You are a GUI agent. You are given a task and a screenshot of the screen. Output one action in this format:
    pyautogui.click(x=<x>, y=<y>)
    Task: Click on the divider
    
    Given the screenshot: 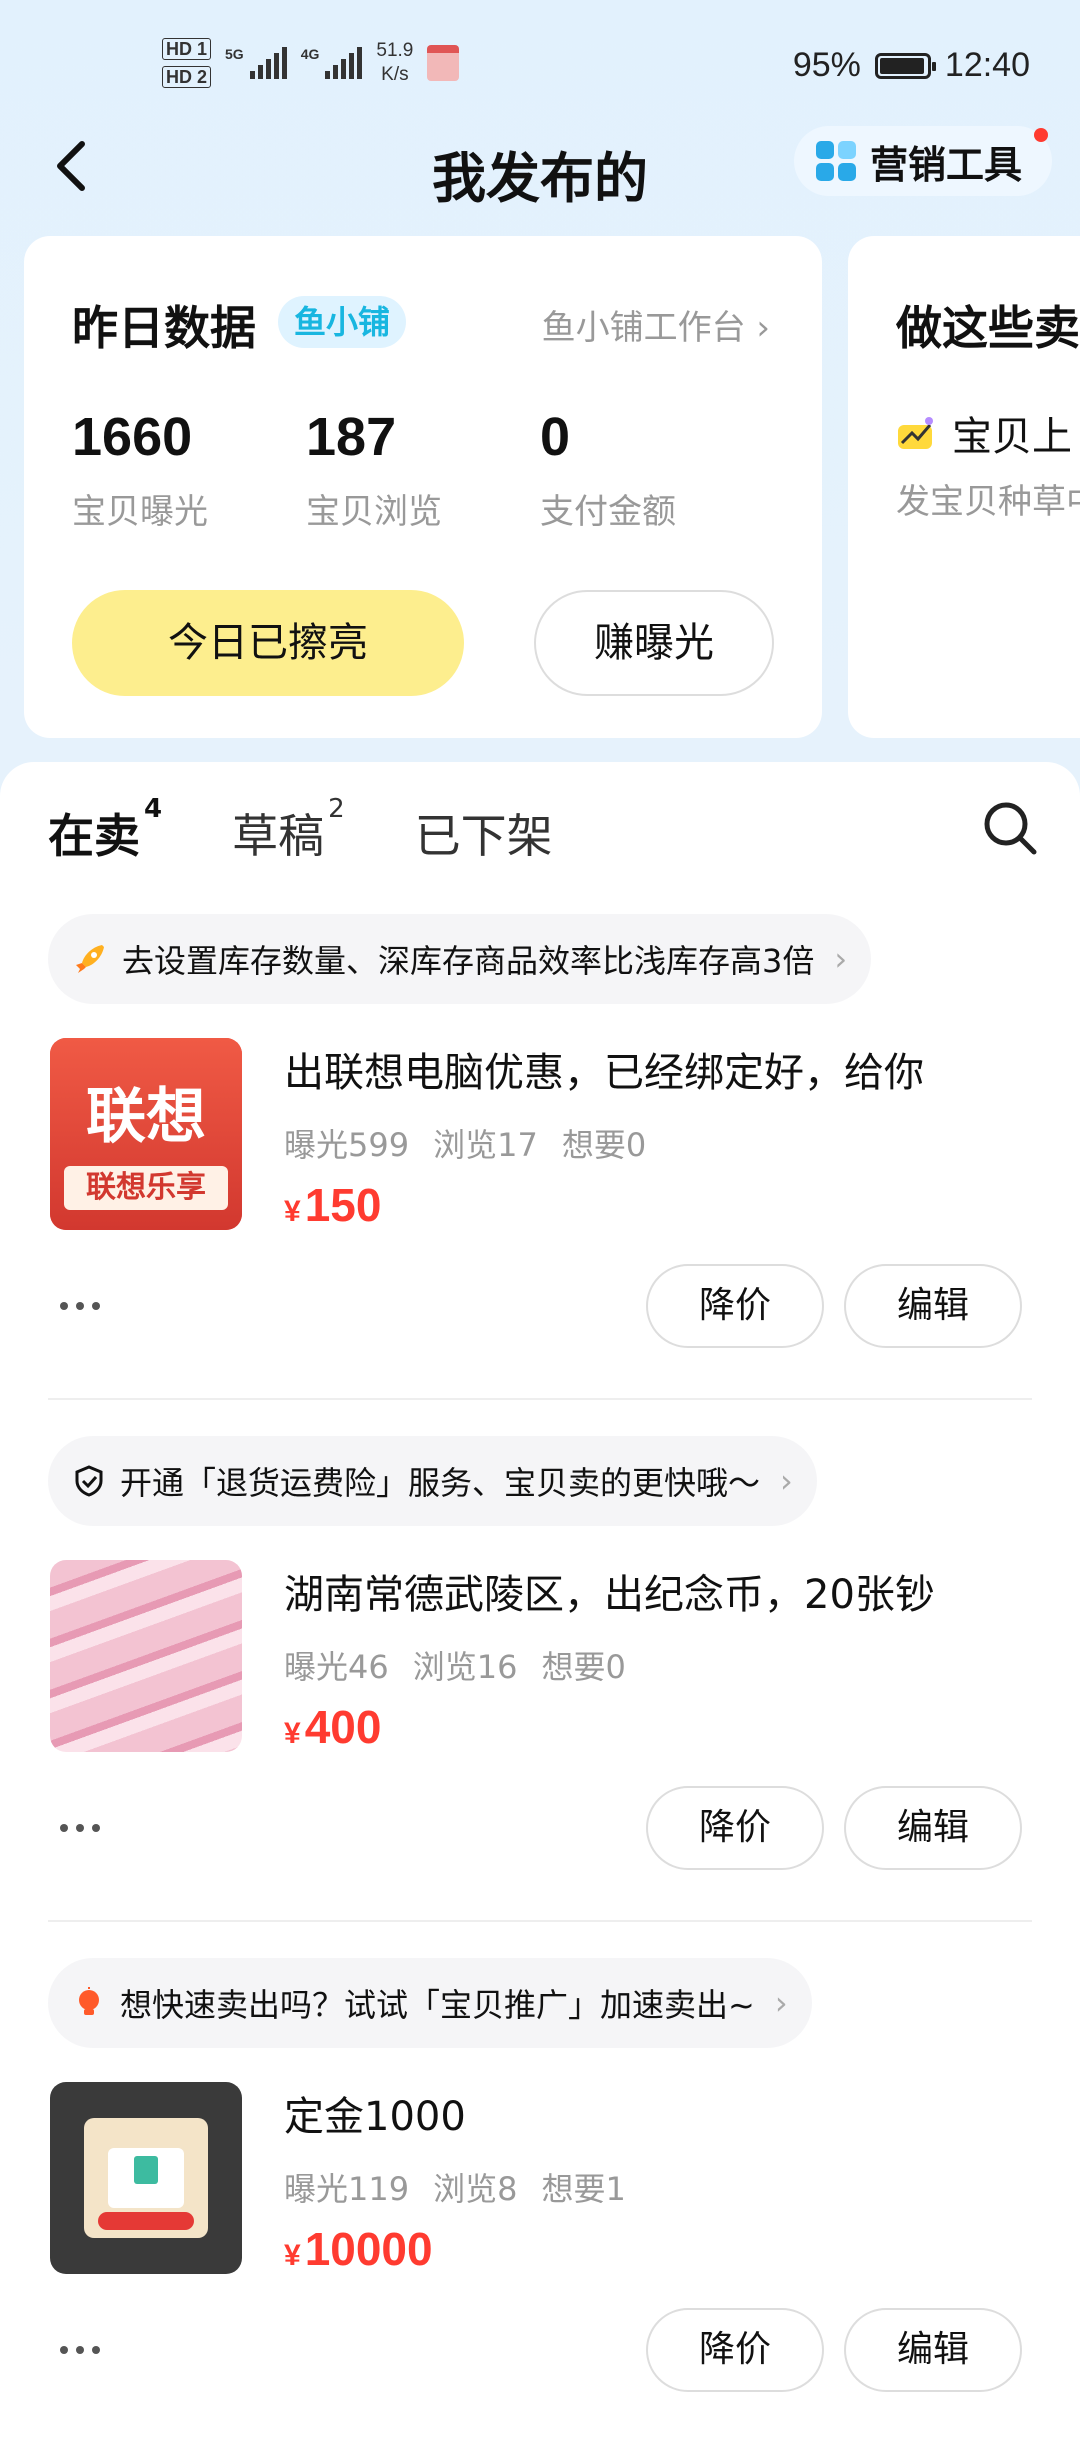 What is the action you would take?
    pyautogui.click(x=540, y=1921)
    